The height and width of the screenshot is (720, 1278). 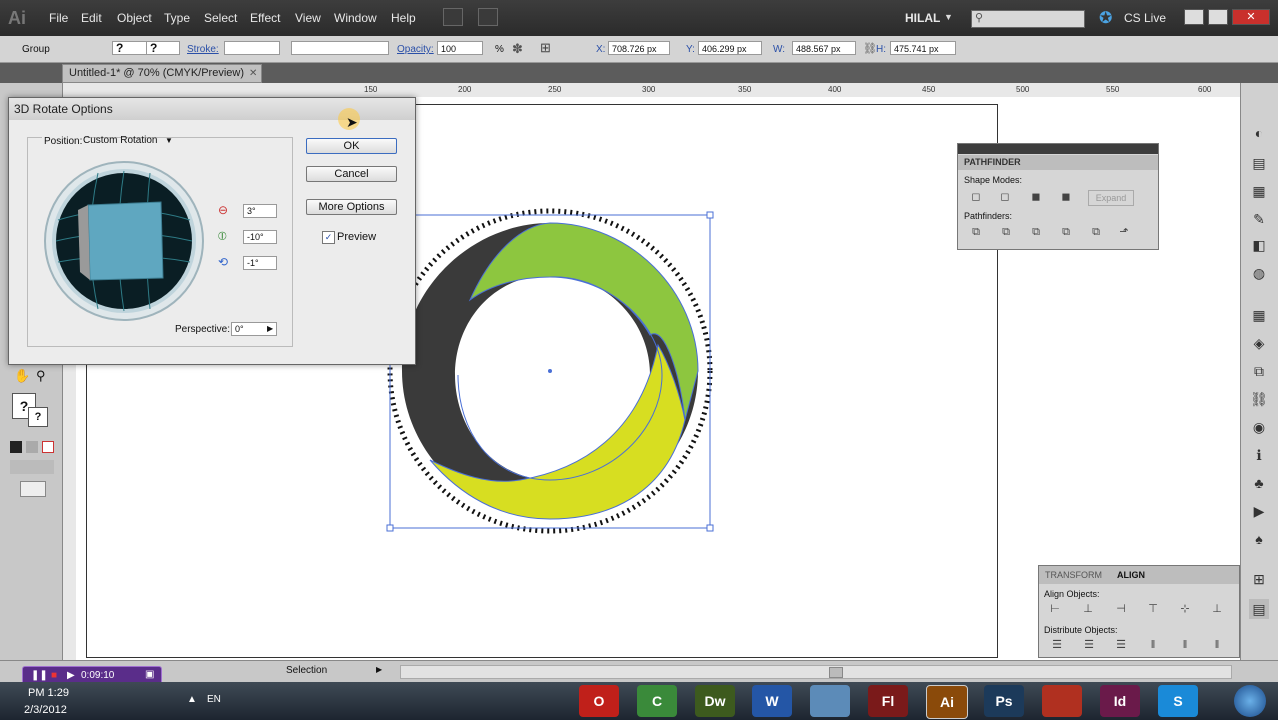 I want to click on stroke-swatch: ?, so click(x=163, y=48).